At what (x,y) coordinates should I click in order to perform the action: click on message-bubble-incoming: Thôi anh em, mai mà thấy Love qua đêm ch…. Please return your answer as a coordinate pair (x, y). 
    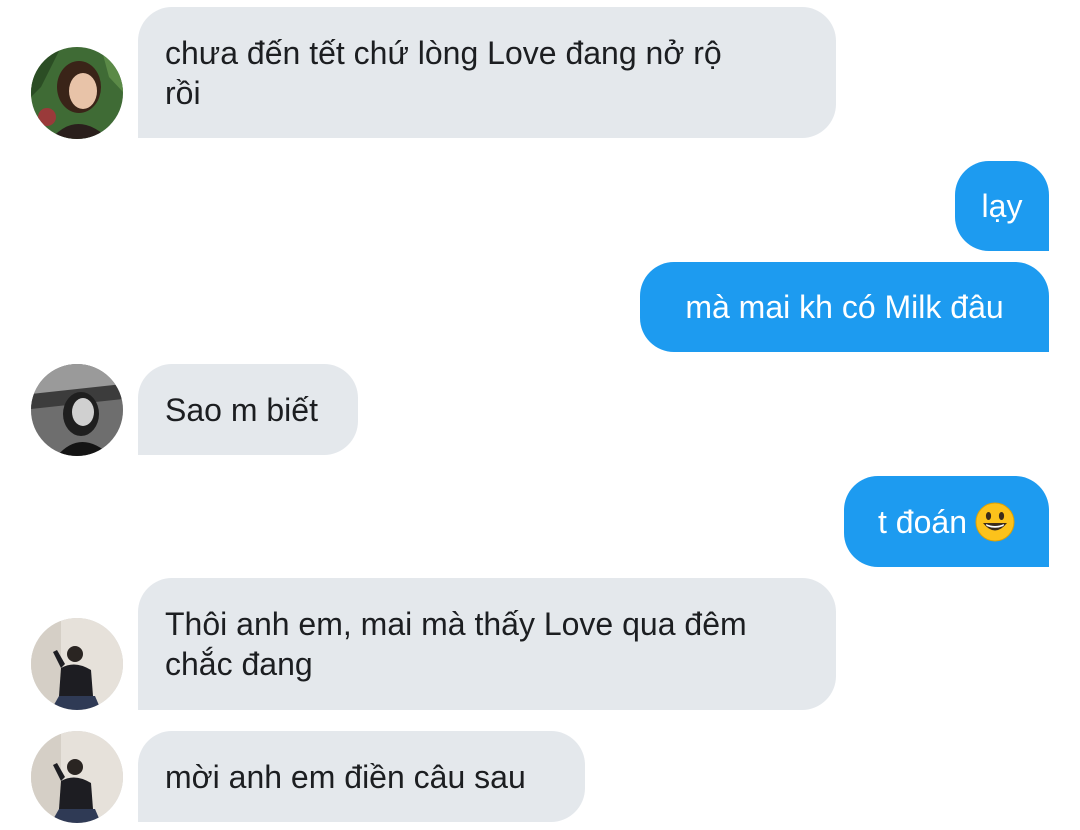
    Looking at the image, I should click on (487, 644).